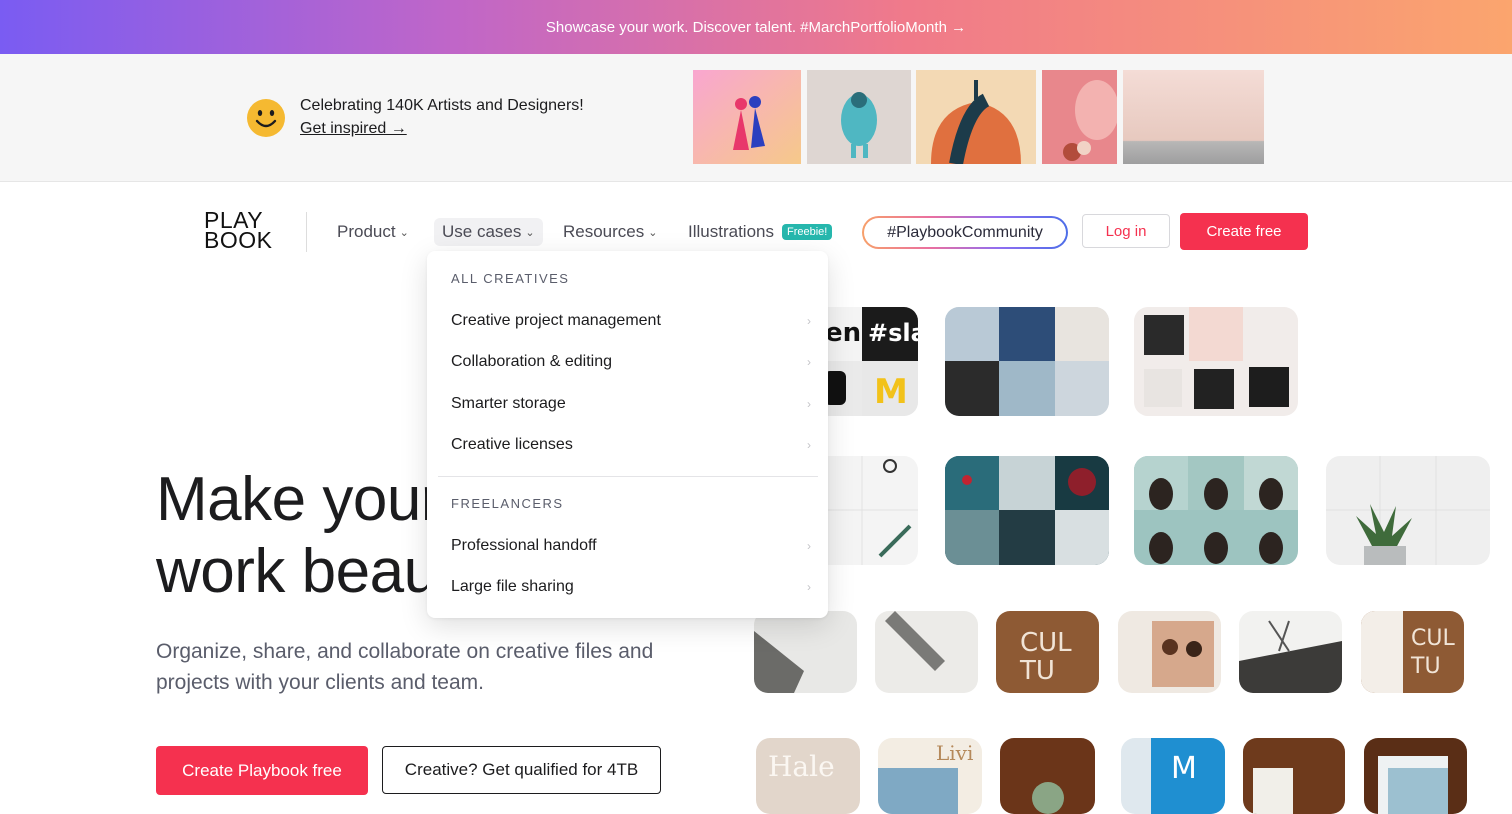 The width and height of the screenshot is (1512, 814). What do you see at coordinates (353, 129) in the screenshot?
I see `get-inspired-link: Get inspired →` at bounding box center [353, 129].